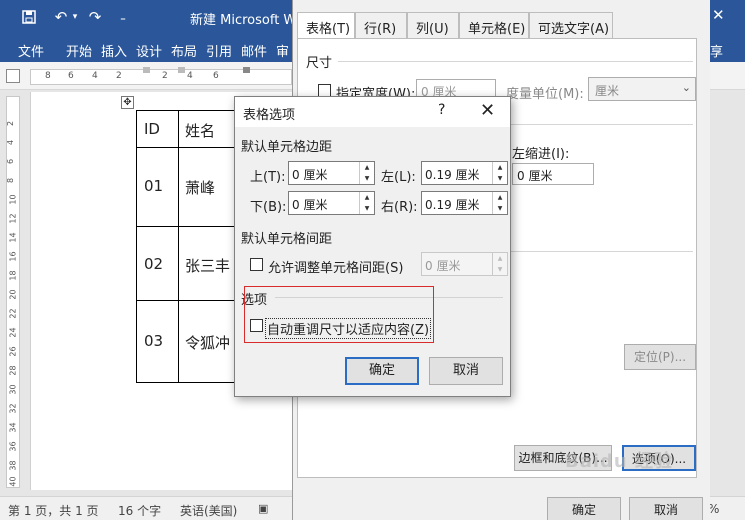 The width and height of the screenshot is (745, 520). I want to click on measure-in-value: 厘米, so click(607, 91).